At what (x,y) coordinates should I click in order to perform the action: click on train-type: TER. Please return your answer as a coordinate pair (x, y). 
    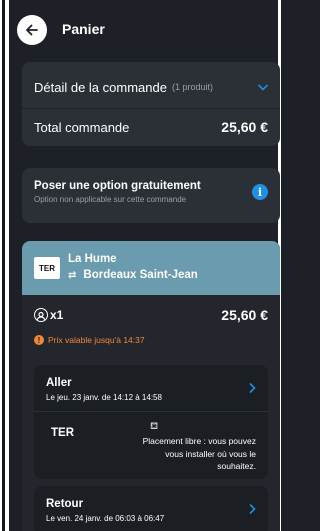
    Looking at the image, I should click on (62, 433).